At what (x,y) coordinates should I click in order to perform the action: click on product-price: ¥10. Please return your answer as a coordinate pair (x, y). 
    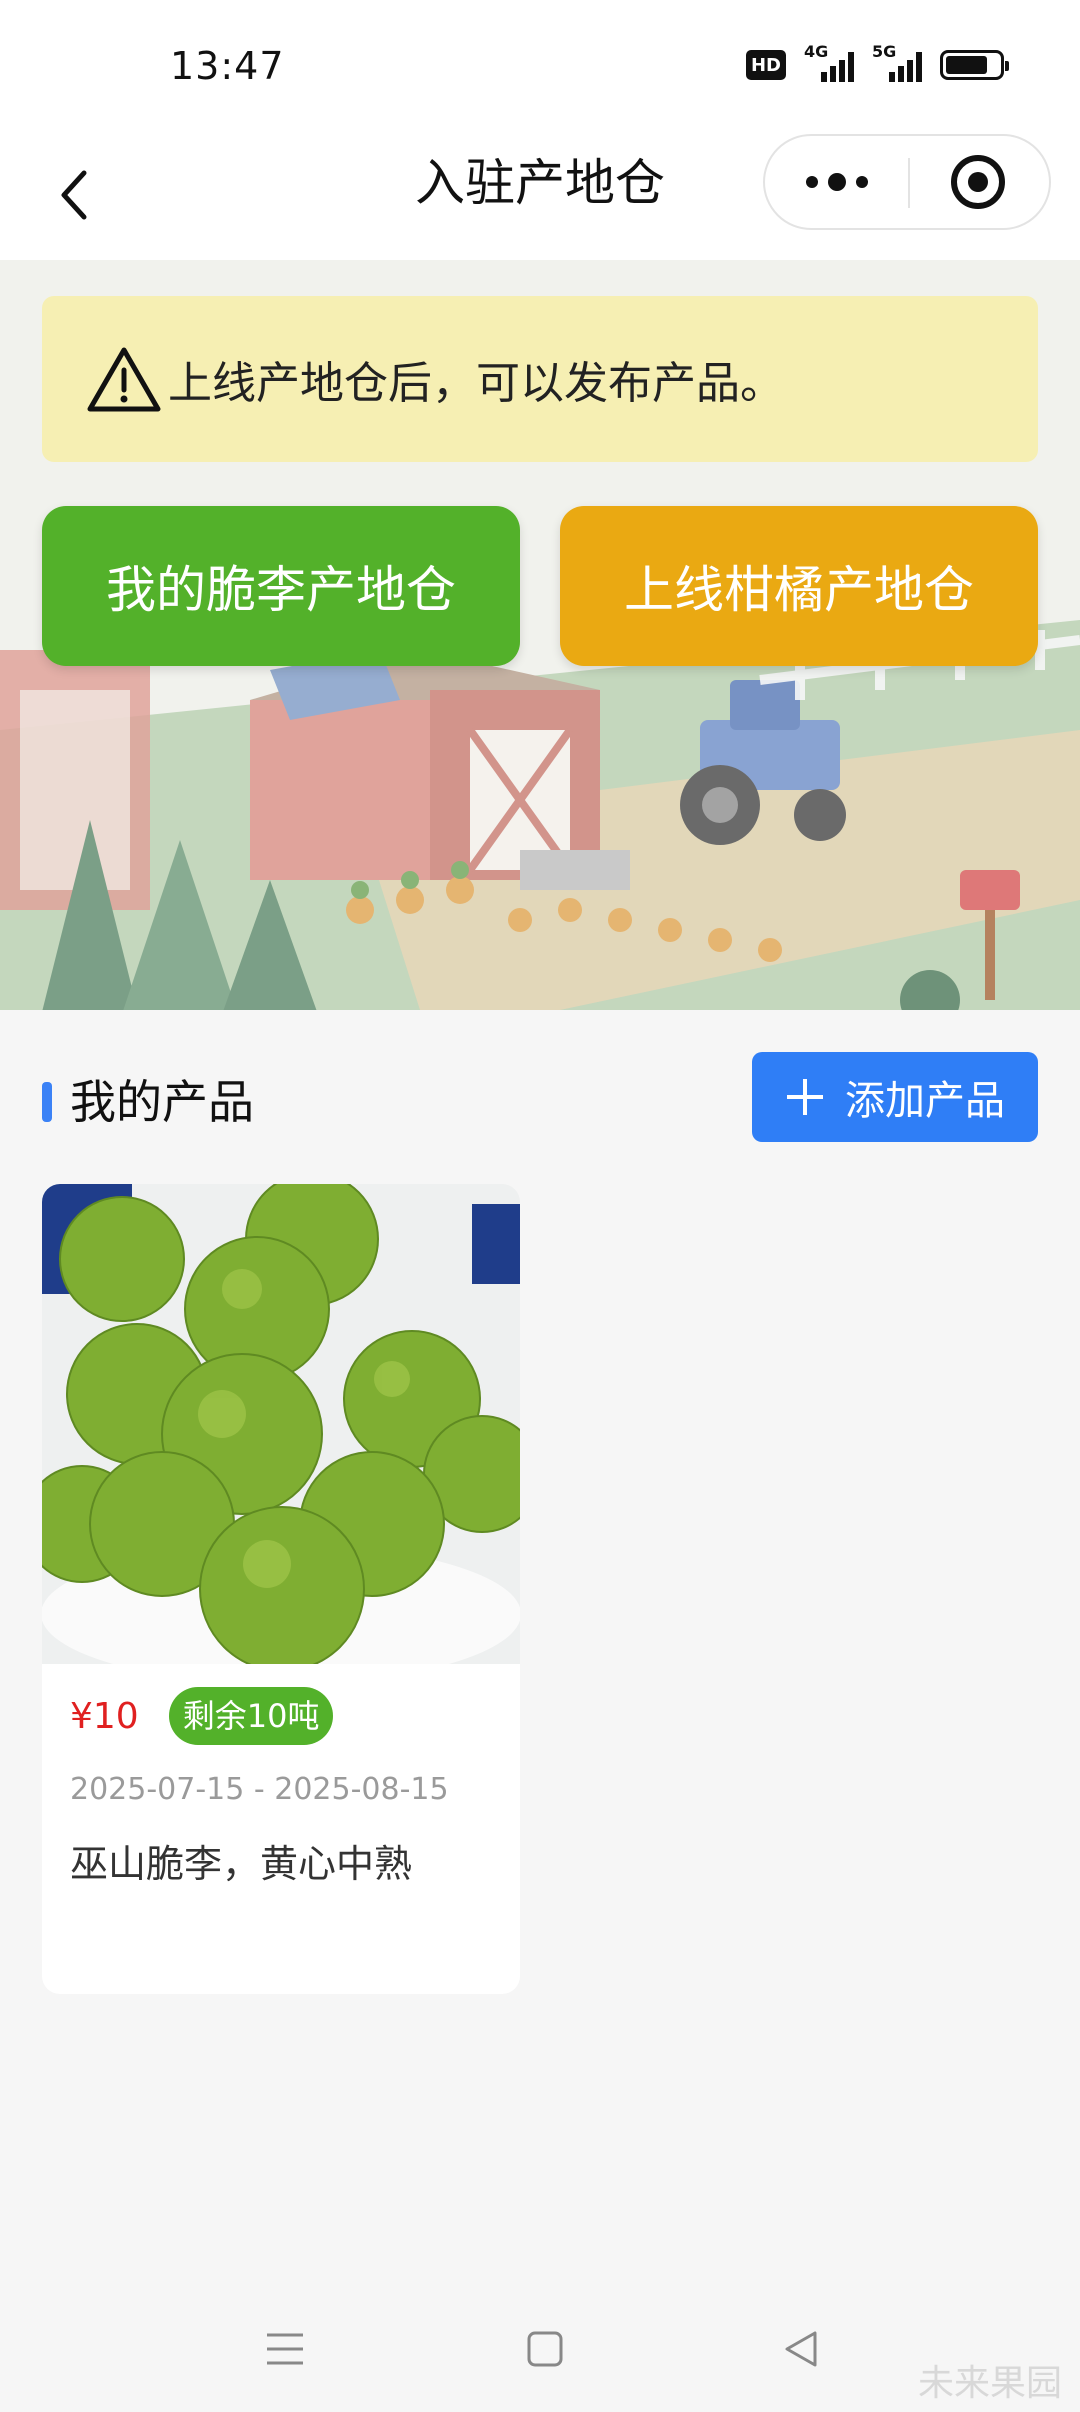
    Looking at the image, I should click on (104, 1716).